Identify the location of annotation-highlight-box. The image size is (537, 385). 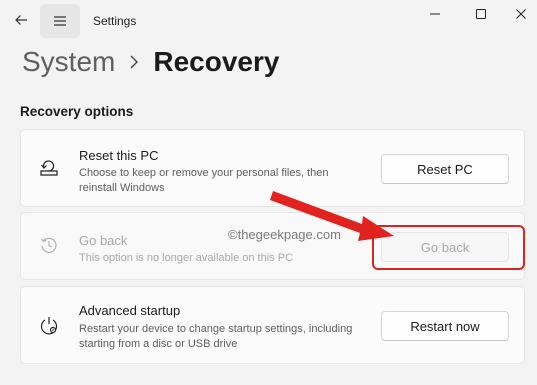
(448, 247).